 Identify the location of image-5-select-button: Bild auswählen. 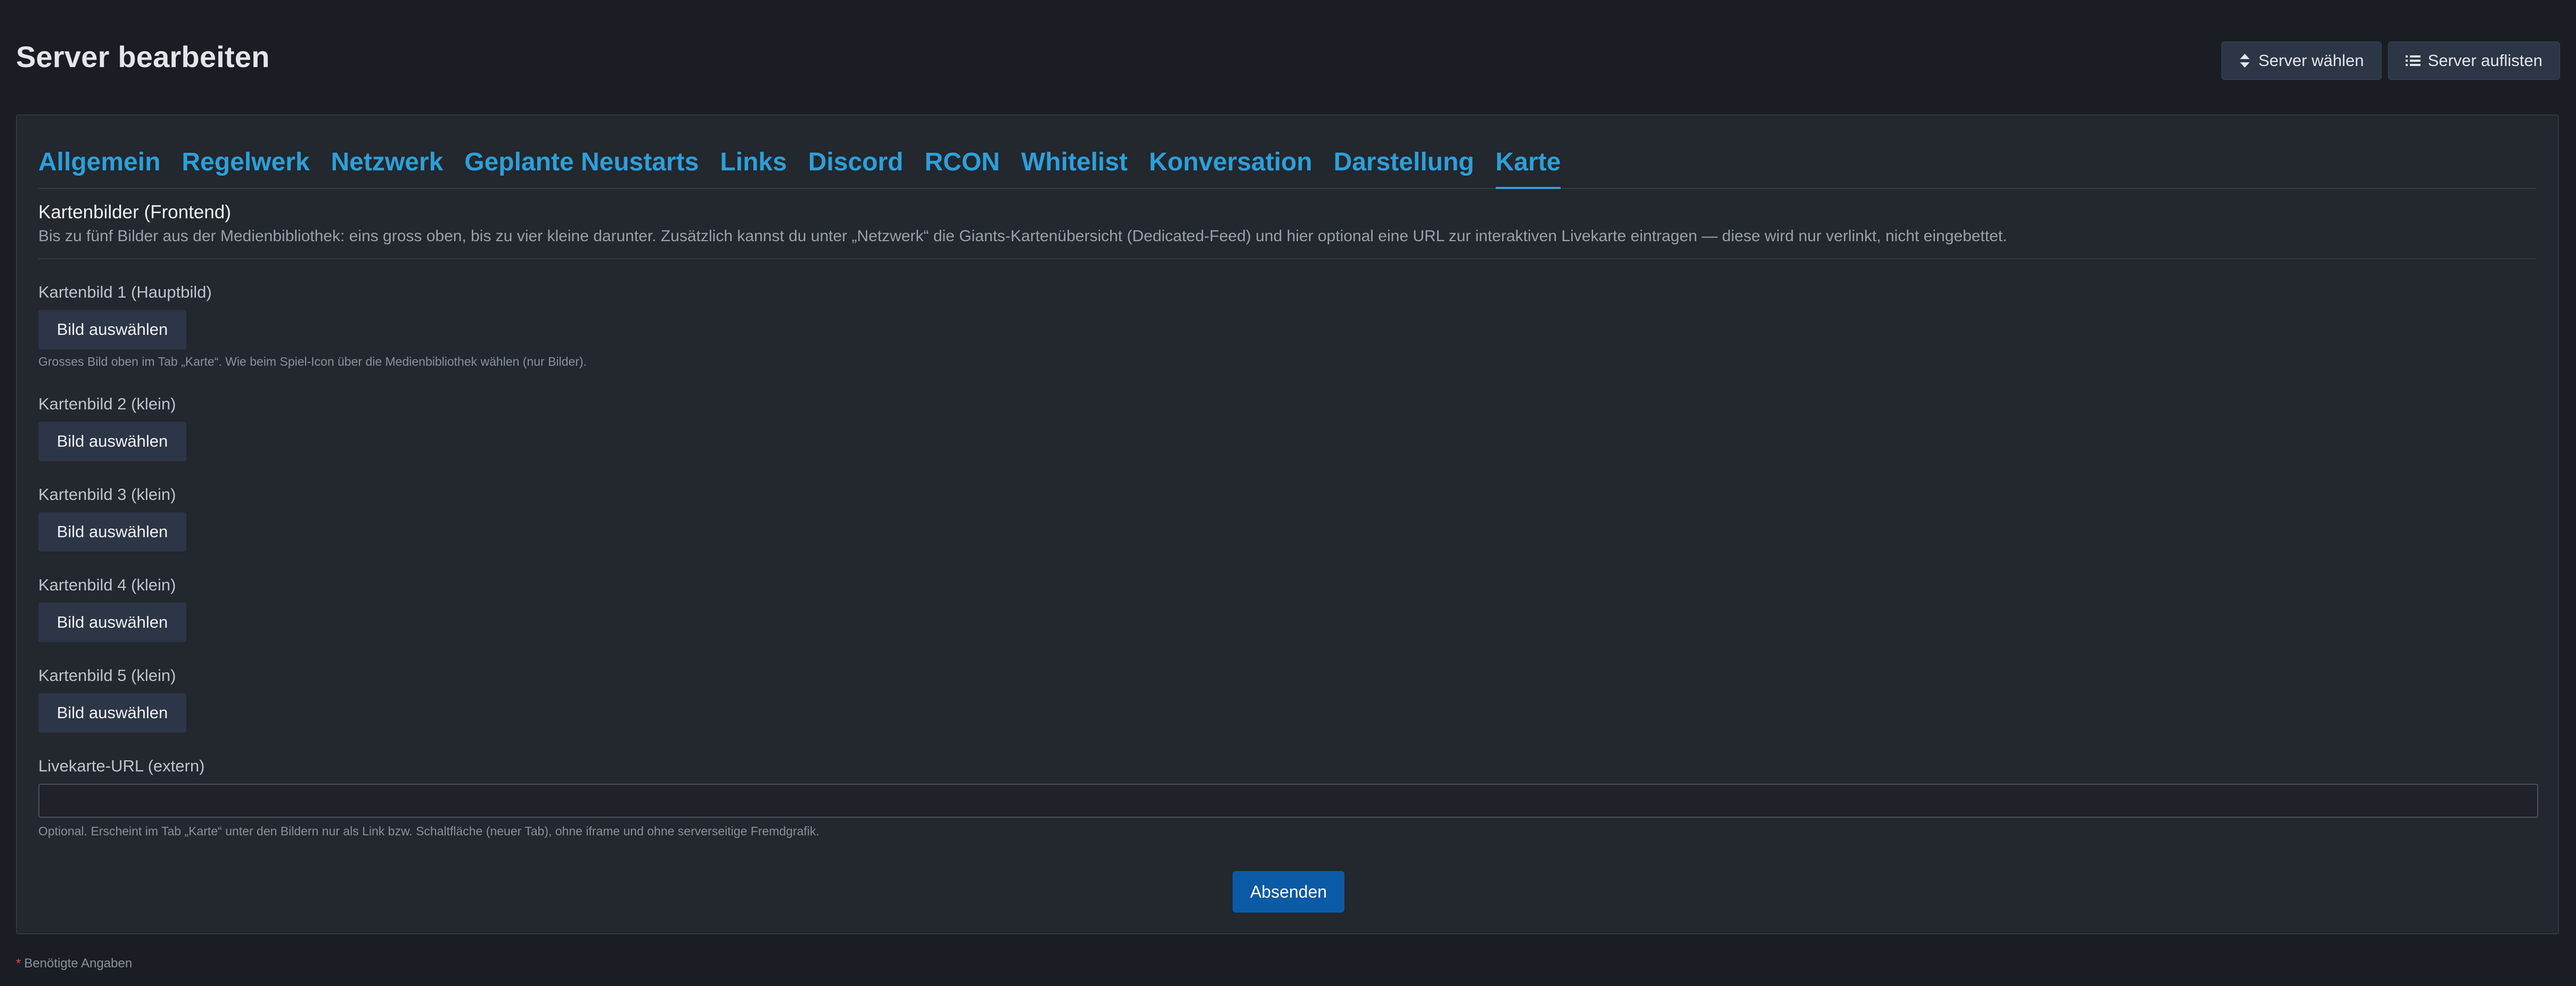
(112, 713).